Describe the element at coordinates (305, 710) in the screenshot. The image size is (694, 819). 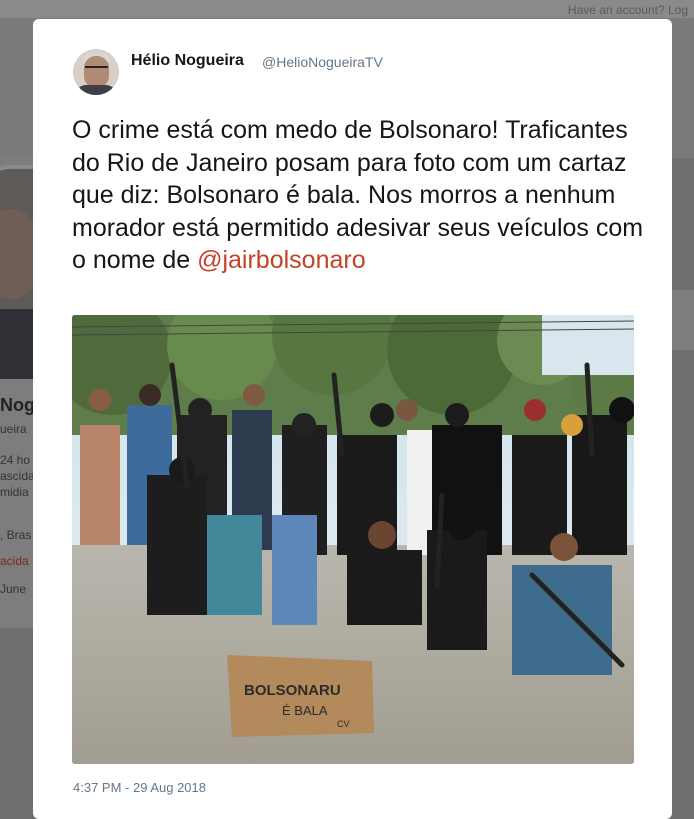
I see `sign-text-line2: É BALA` at that location.